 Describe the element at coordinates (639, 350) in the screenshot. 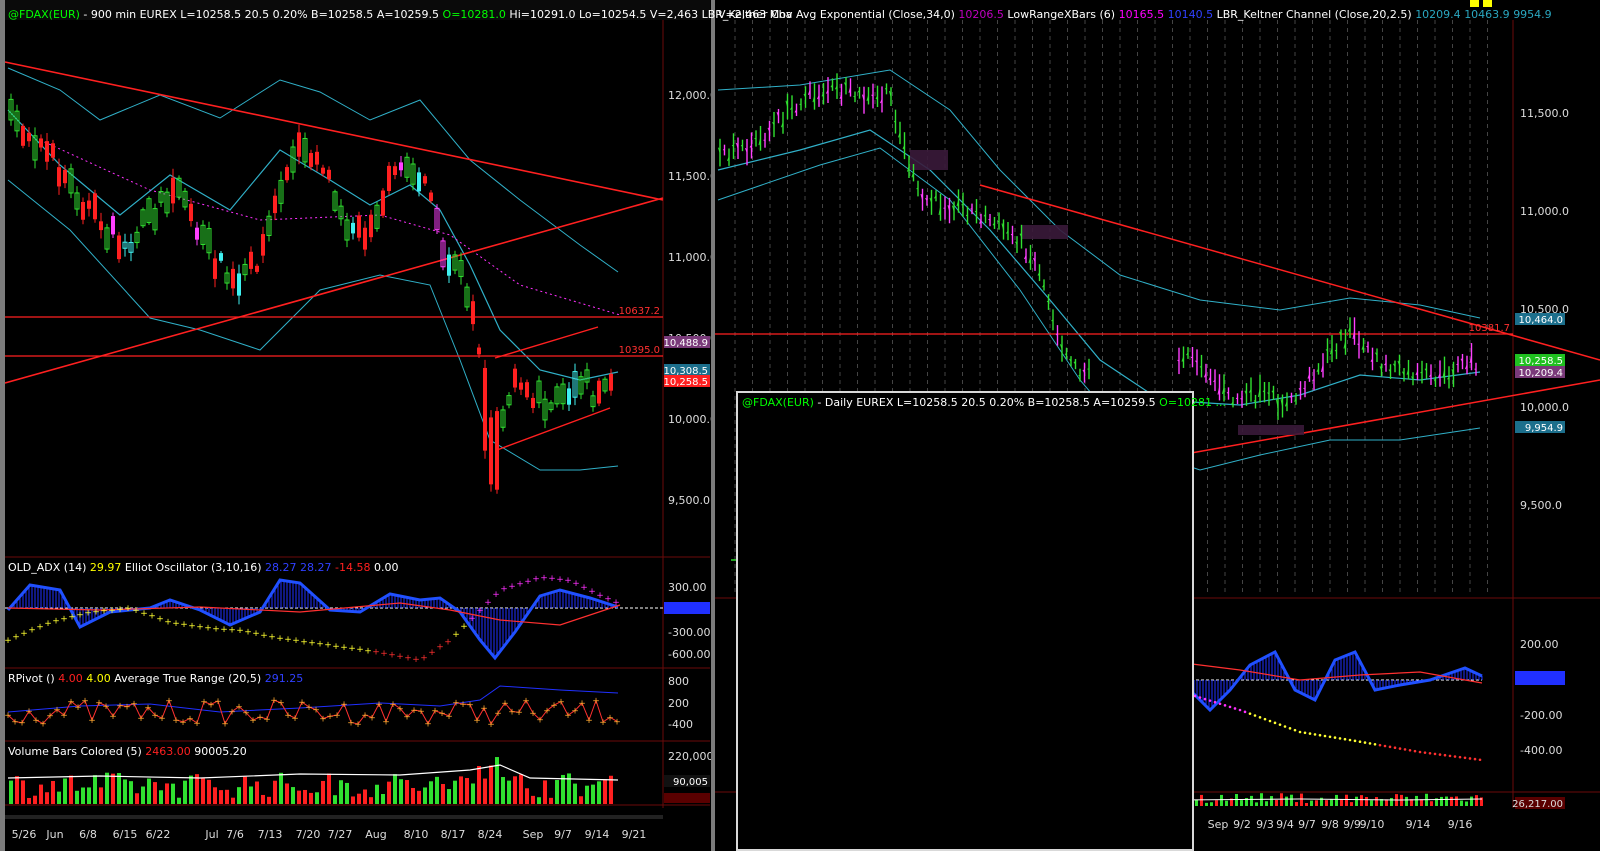

I see `left-level-label-2: 10395.0` at that location.